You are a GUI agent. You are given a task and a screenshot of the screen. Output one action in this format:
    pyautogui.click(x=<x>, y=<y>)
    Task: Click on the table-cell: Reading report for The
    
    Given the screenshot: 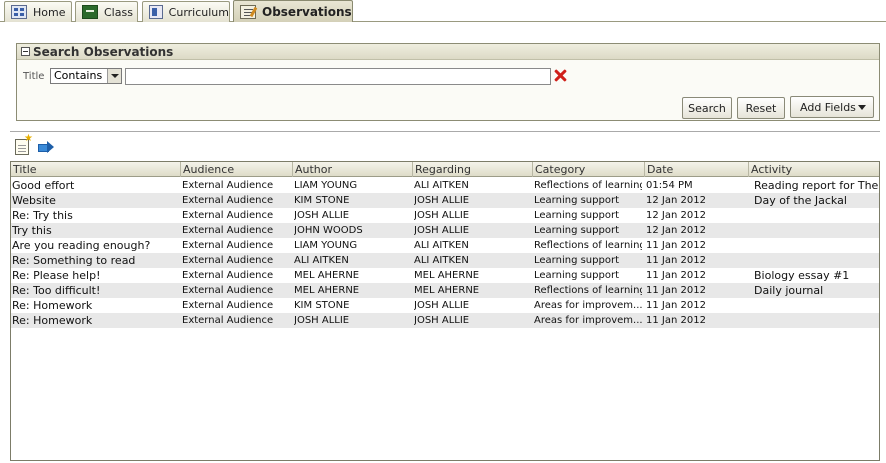 What is the action you would take?
    pyautogui.click(x=816, y=185)
    